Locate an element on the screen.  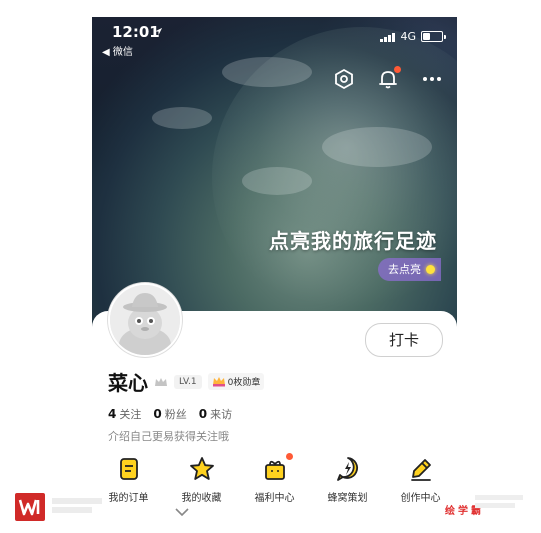
light-up-button: 去点亮 is located at coordinates (409, 269).